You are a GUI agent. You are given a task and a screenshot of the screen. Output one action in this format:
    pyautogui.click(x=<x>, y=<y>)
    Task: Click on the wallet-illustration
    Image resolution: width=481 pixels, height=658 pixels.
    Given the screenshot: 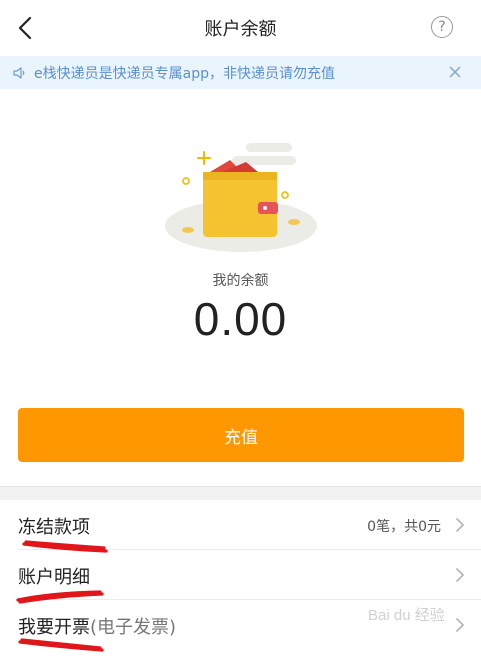 What is the action you would take?
    pyautogui.click(x=241, y=197)
    